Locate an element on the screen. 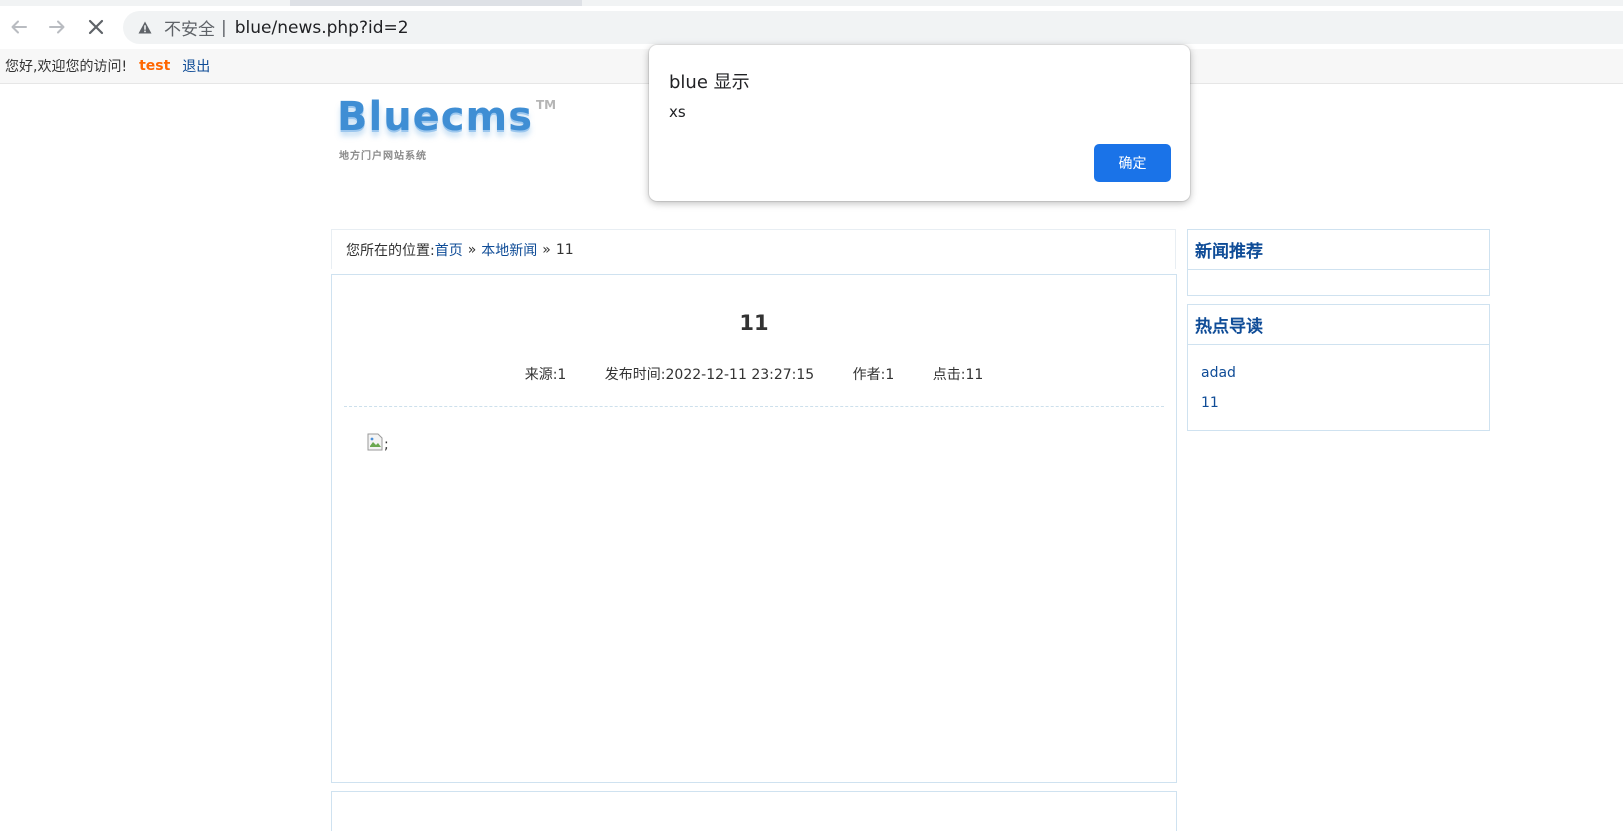 The image size is (1623, 831). article-title: 11 is located at coordinates (754, 323).